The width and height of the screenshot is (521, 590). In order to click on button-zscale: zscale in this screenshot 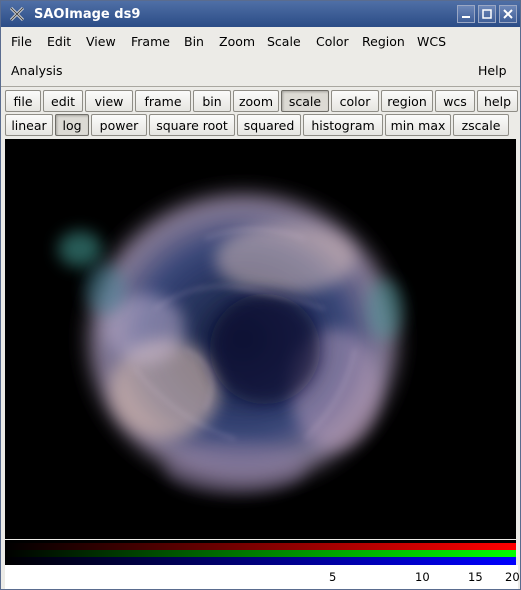, I will do `click(481, 125)`.